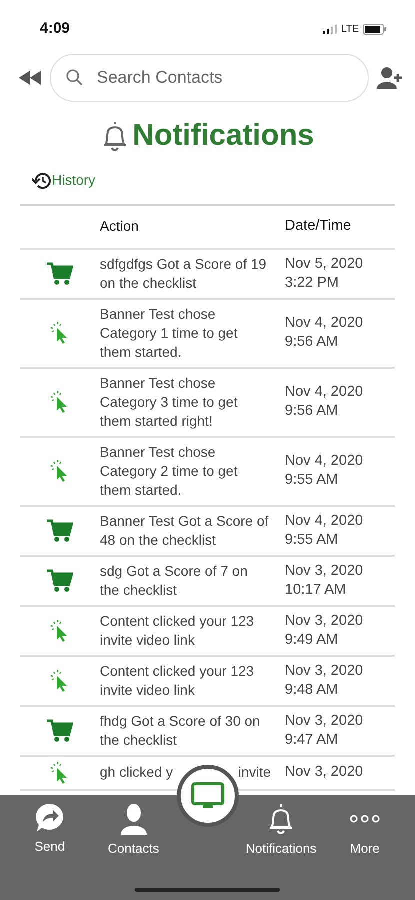 The width and height of the screenshot is (415, 900). What do you see at coordinates (49, 818) in the screenshot?
I see `share-icon` at bounding box center [49, 818].